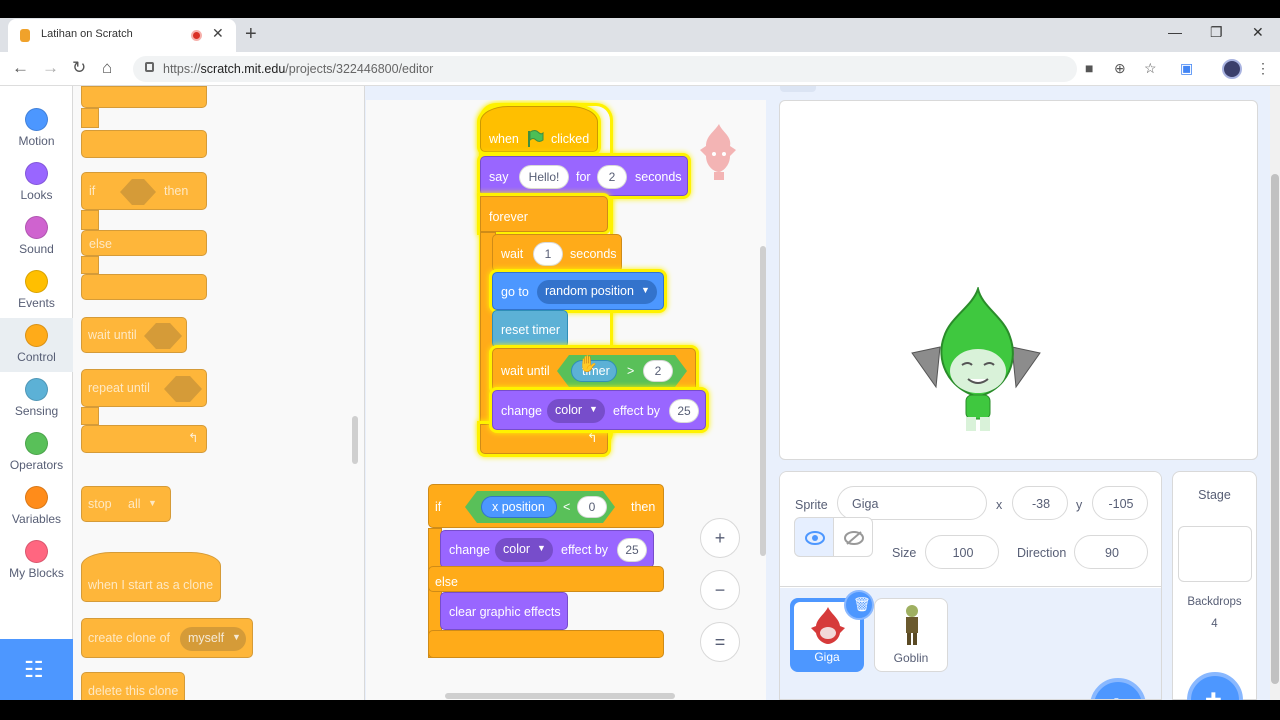 This screenshot has width=1280, height=720. What do you see at coordinates (1150, 68) in the screenshot?
I see `bookmark-star-icon: ☆` at bounding box center [1150, 68].